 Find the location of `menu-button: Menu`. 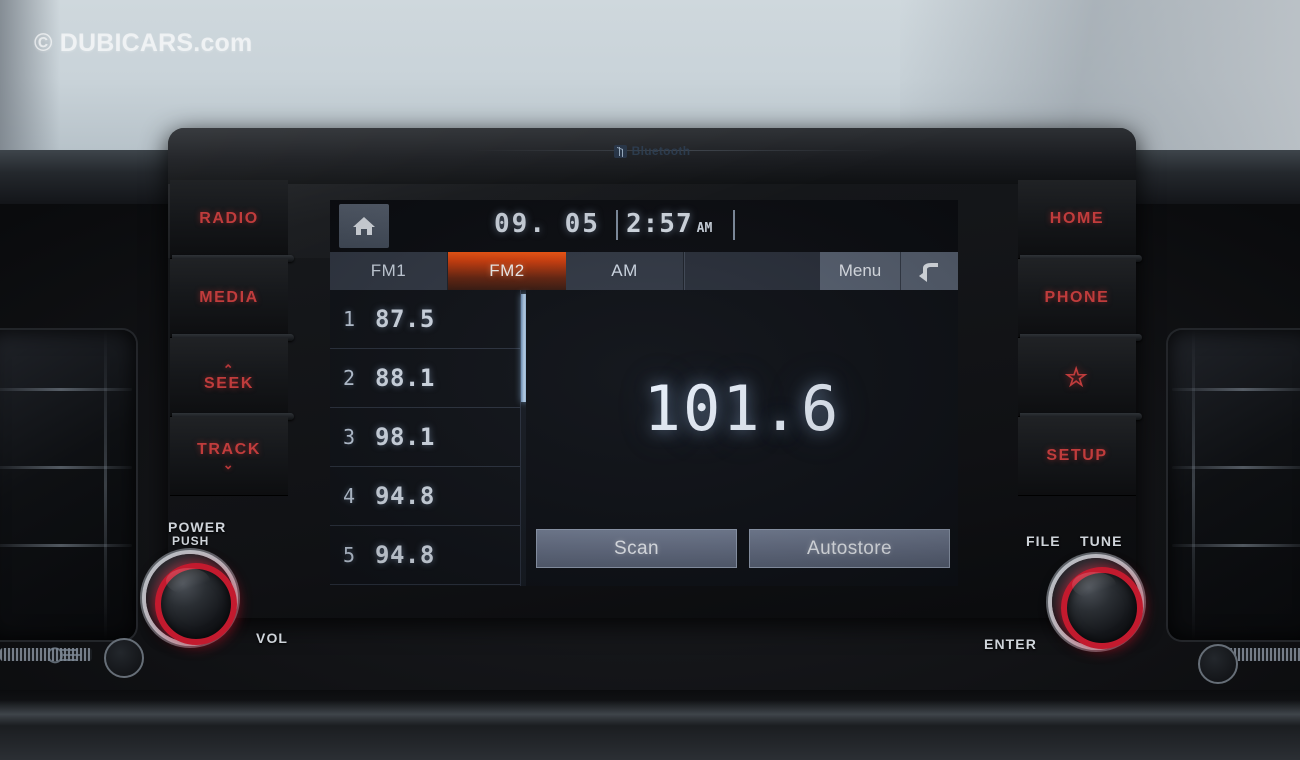

menu-button: Menu is located at coordinates (860, 271).